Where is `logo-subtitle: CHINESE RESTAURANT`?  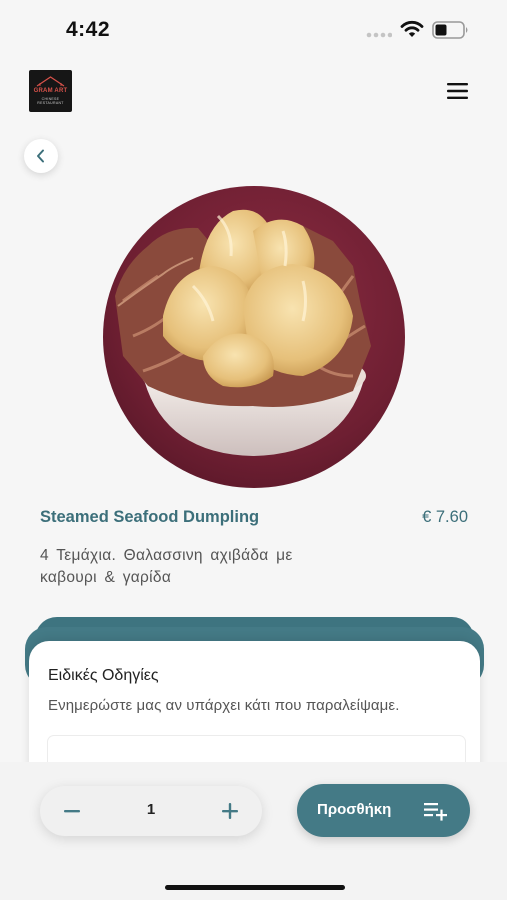 logo-subtitle: CHINESE RESTAURANT is located at coordinates (50, 101).